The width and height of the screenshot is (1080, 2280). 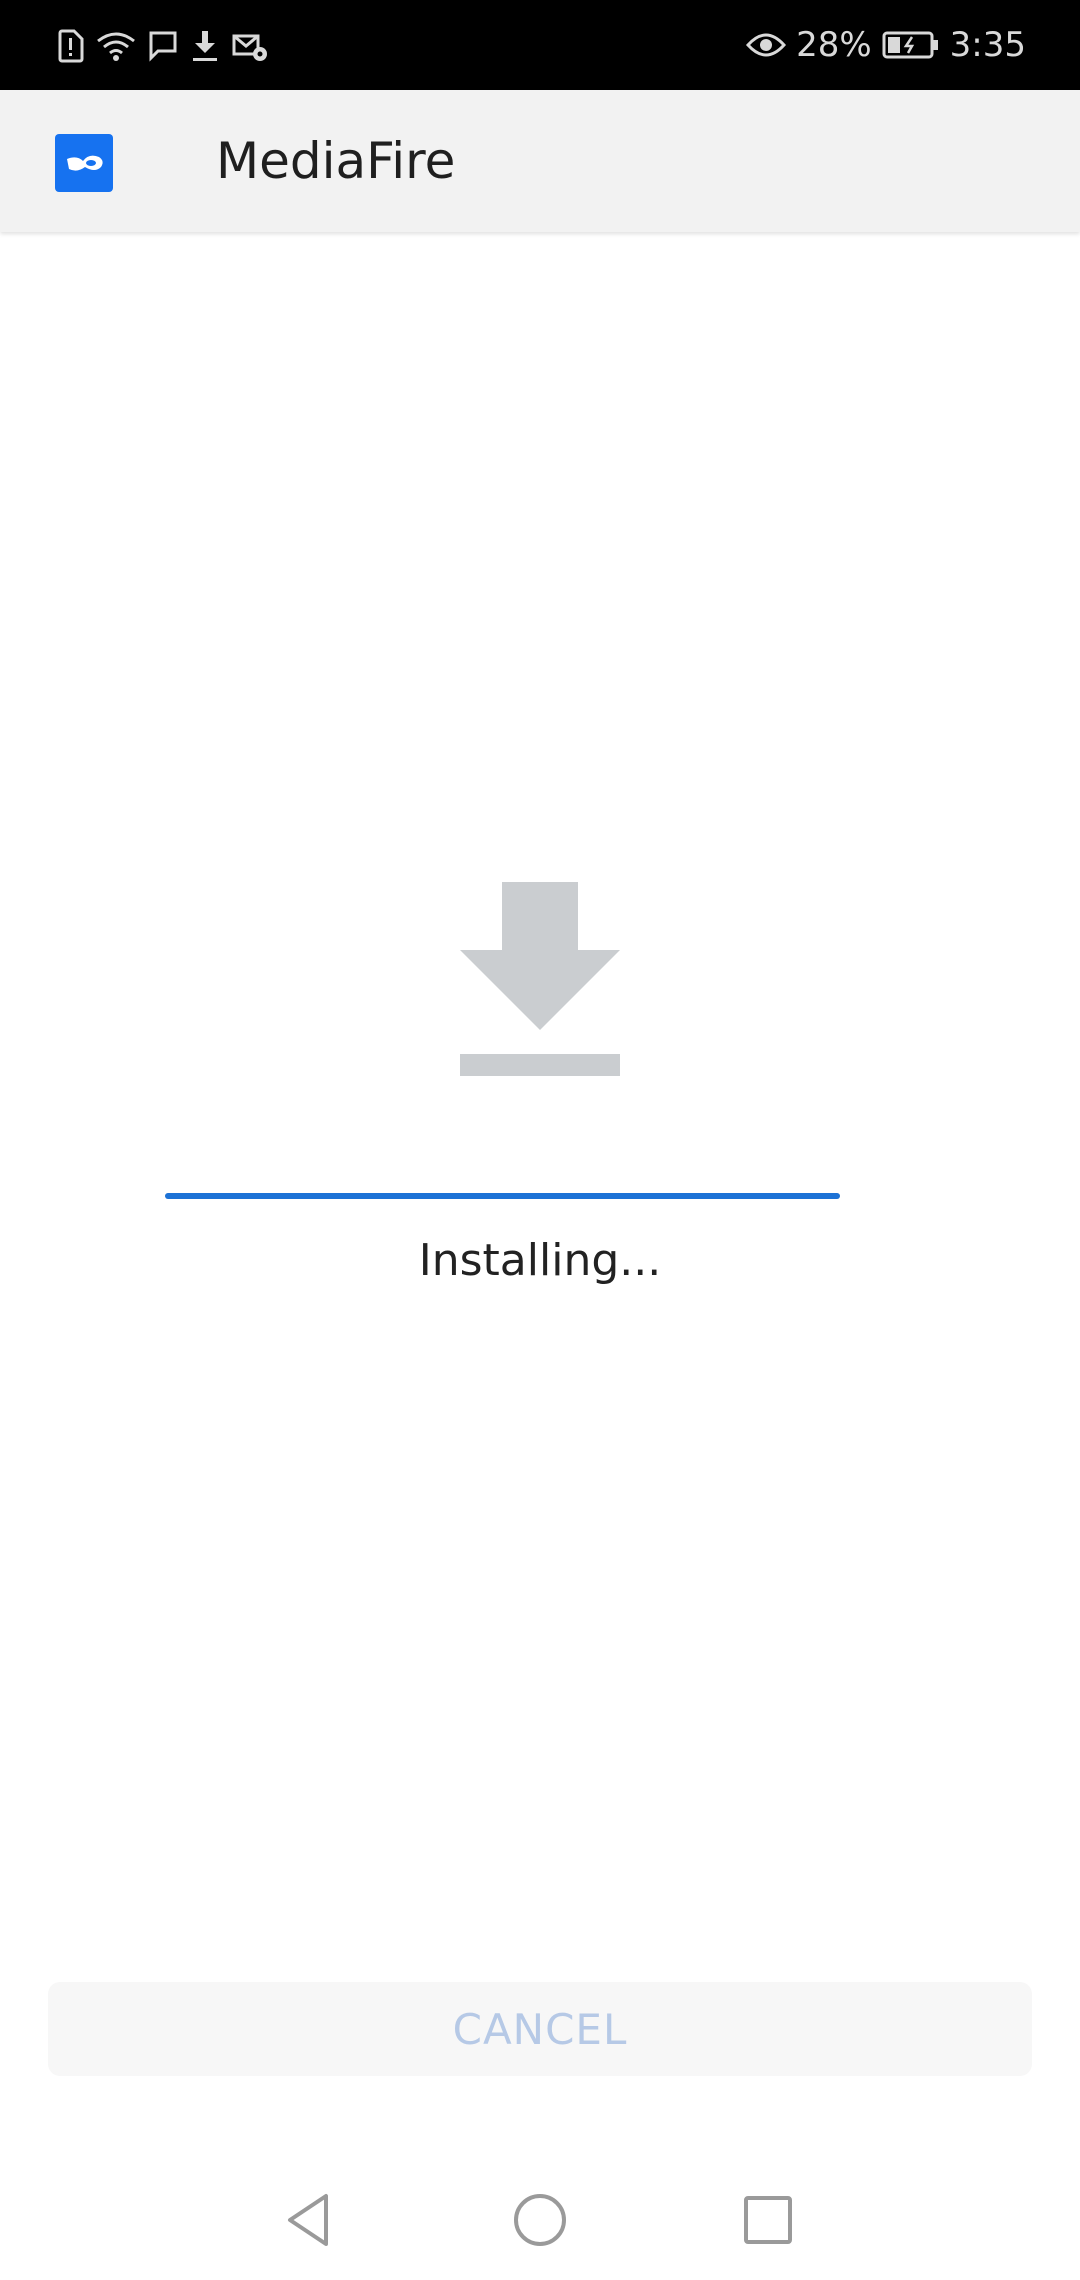 I want to click on home-icon, so click(x=540, y=2220).